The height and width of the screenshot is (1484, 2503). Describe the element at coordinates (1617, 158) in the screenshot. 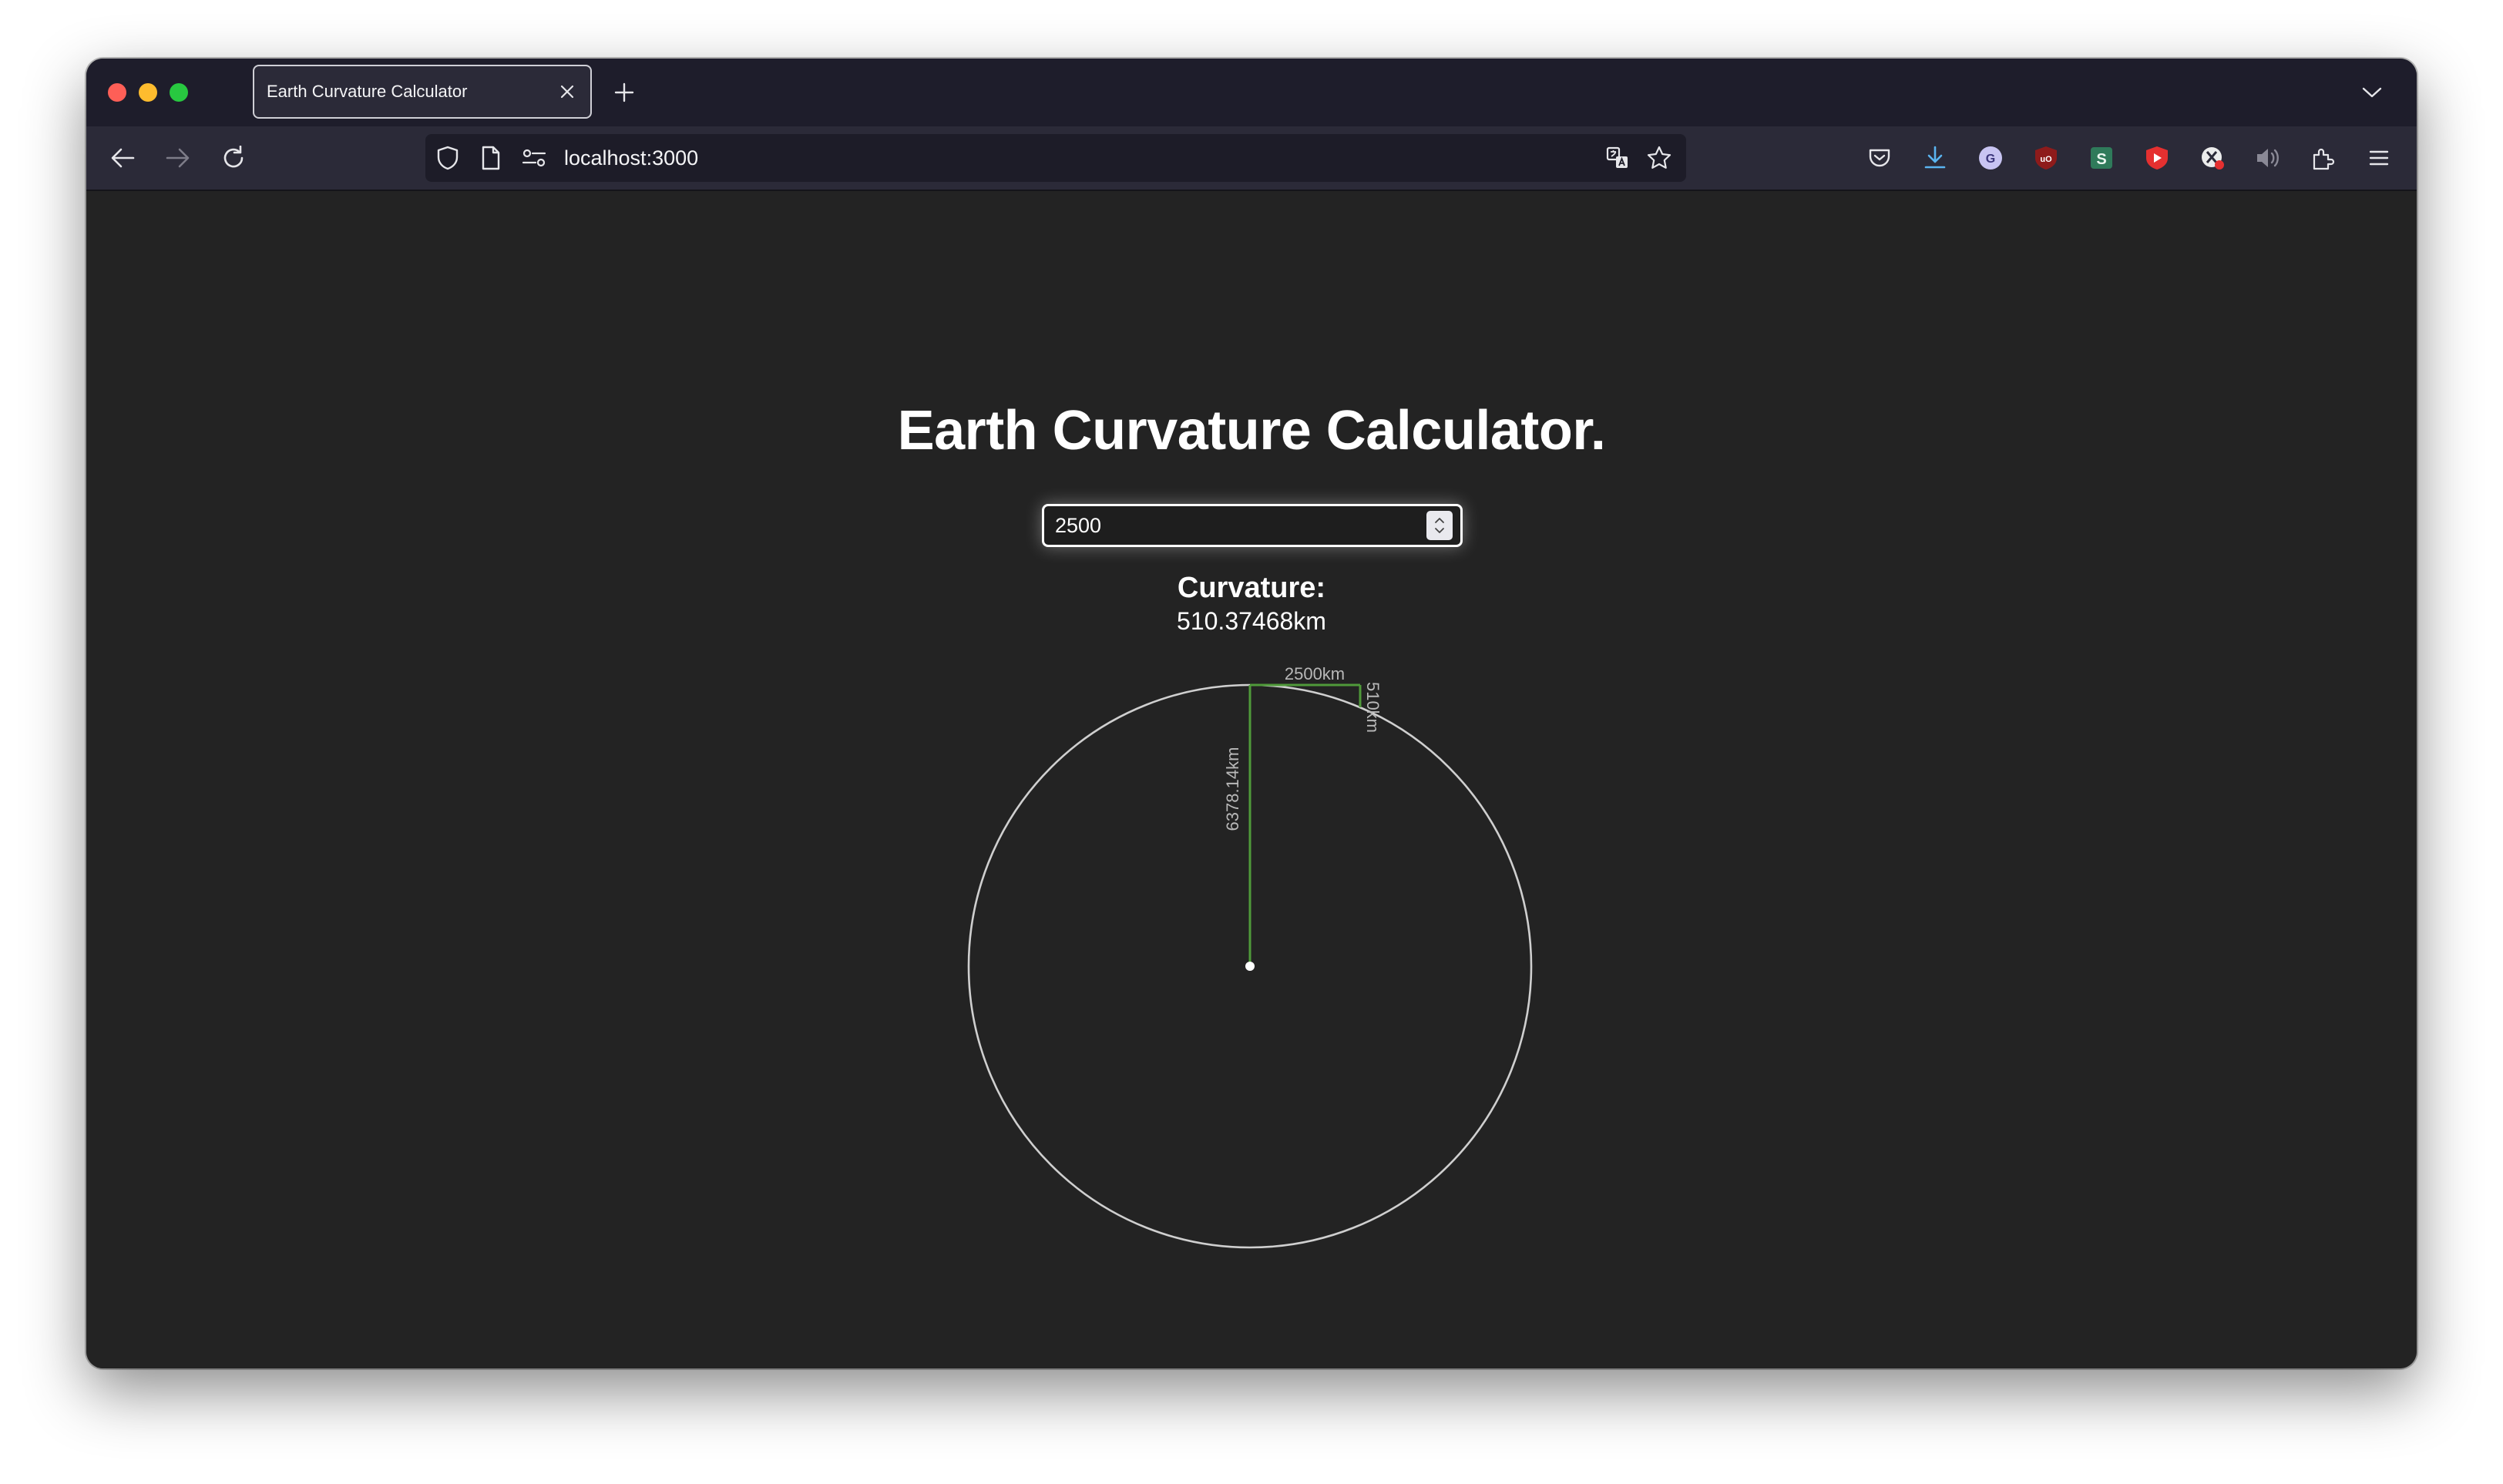

I see `translate-icon` at that location.